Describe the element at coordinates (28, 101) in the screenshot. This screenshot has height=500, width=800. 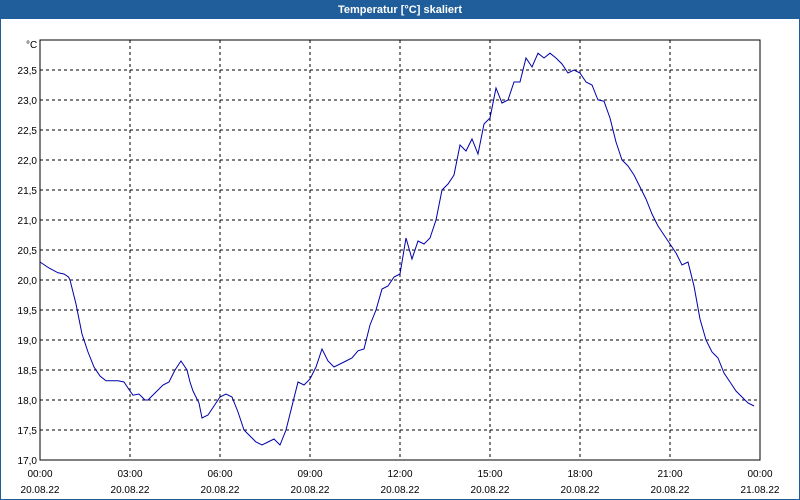
I see `y-tick-label: 23,0` at that location.